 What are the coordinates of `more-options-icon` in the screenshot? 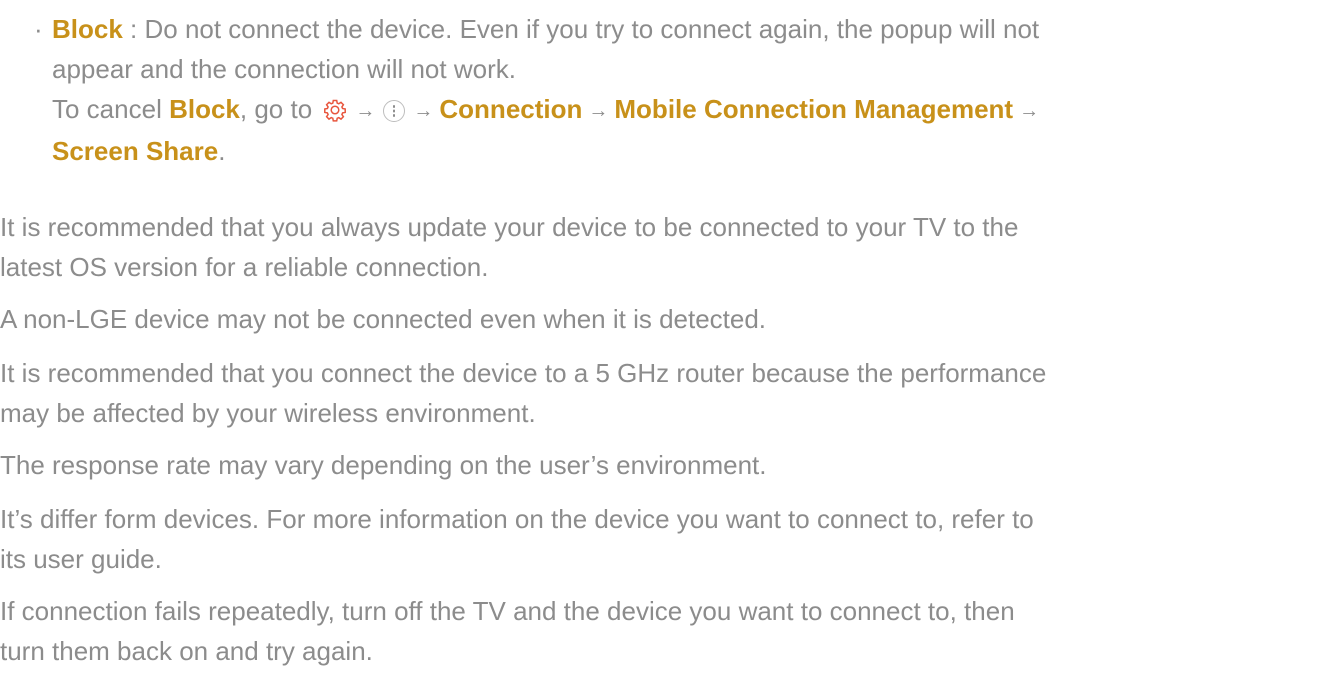 It's located at (394, 111).